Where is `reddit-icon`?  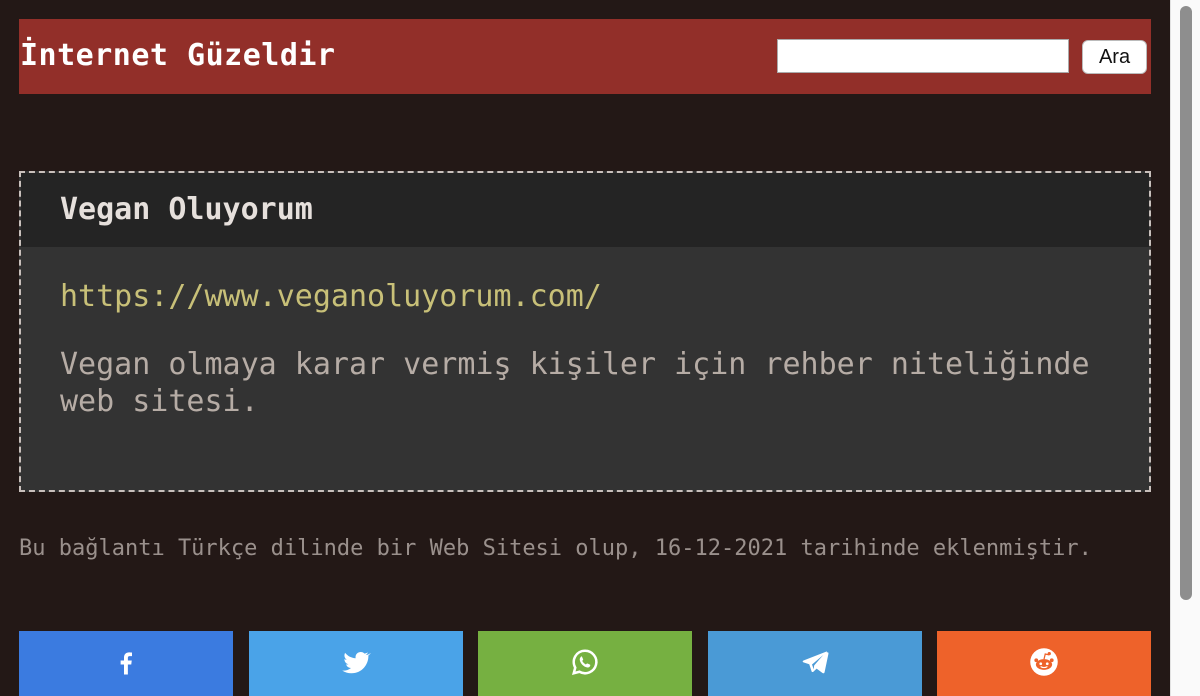 reddit-icon is located at coordinates (1044, 664).